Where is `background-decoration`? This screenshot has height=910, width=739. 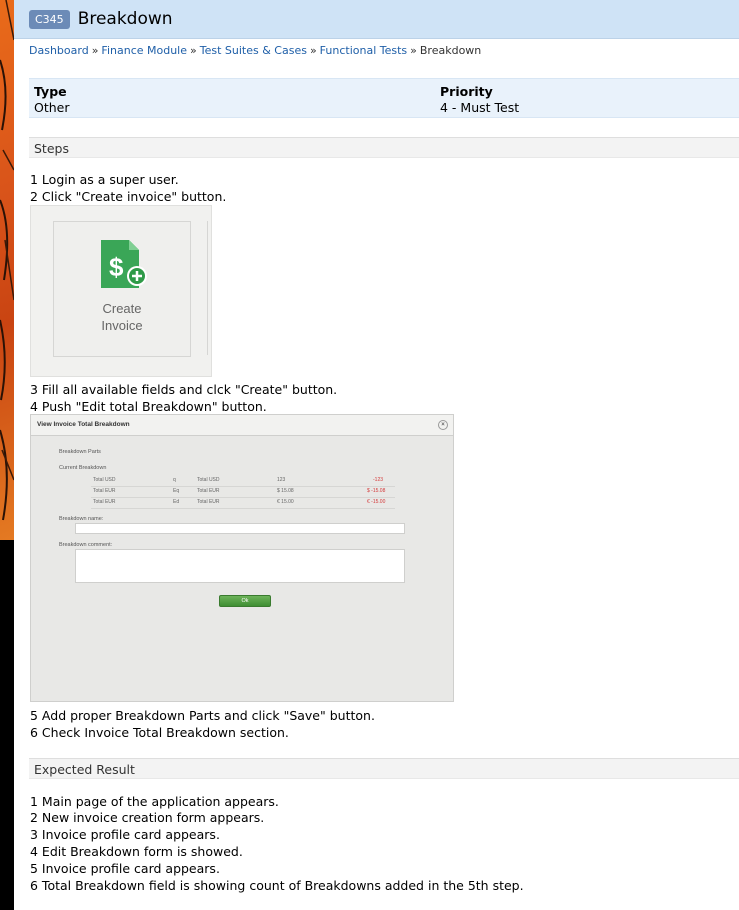
background-decoration is located at coordinates (7, 270).